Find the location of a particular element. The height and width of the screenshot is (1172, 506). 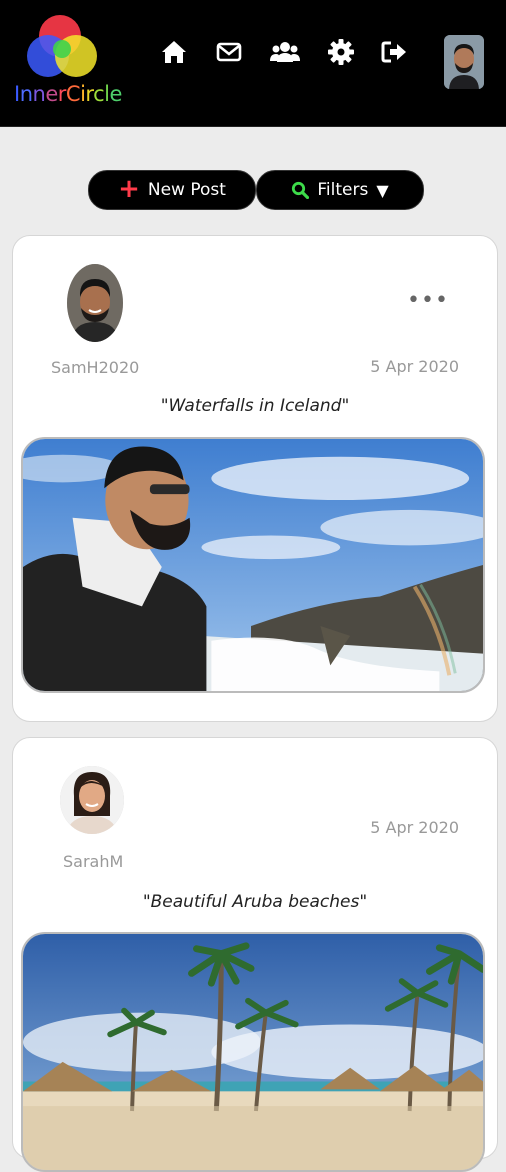

filters-button: Filters ▼ is located at coordinates (340, 190).